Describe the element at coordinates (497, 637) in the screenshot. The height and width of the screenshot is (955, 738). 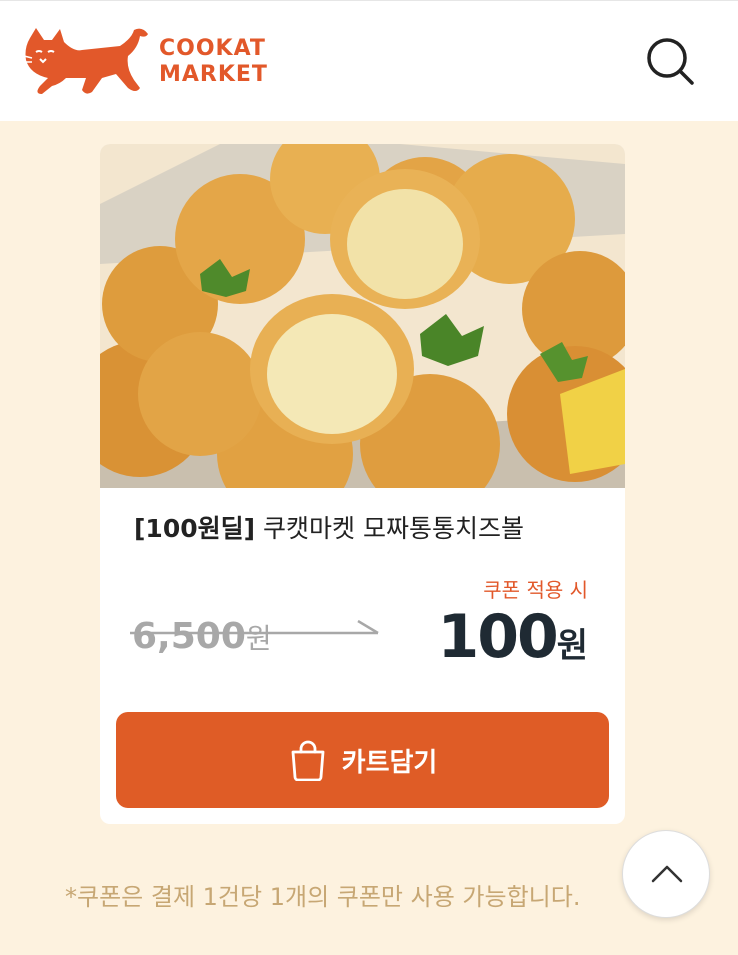
I see `sale-price-value: 100` at that location.